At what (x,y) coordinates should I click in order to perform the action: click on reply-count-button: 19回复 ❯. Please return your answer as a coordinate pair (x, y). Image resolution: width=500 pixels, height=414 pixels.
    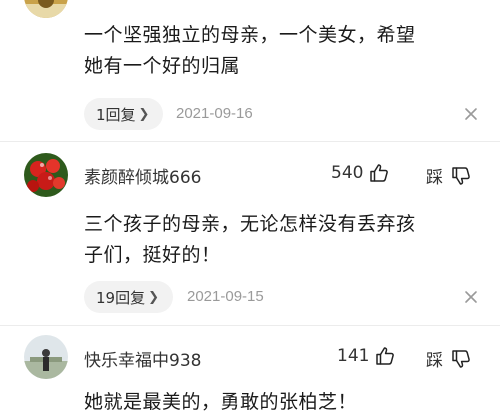
    Looking at the image, I should click on (128, 297).